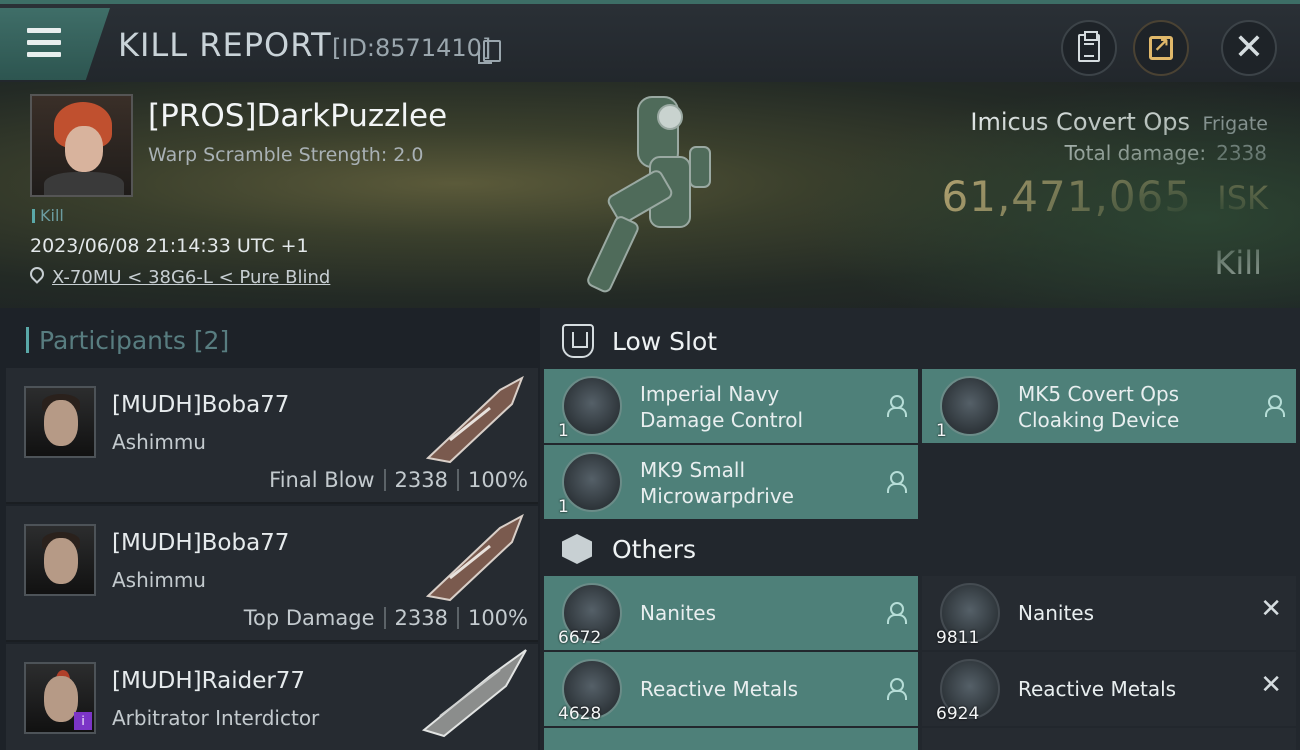  I want to click on participant-stats: Final Blow 2338 100%, so click(398, 480).